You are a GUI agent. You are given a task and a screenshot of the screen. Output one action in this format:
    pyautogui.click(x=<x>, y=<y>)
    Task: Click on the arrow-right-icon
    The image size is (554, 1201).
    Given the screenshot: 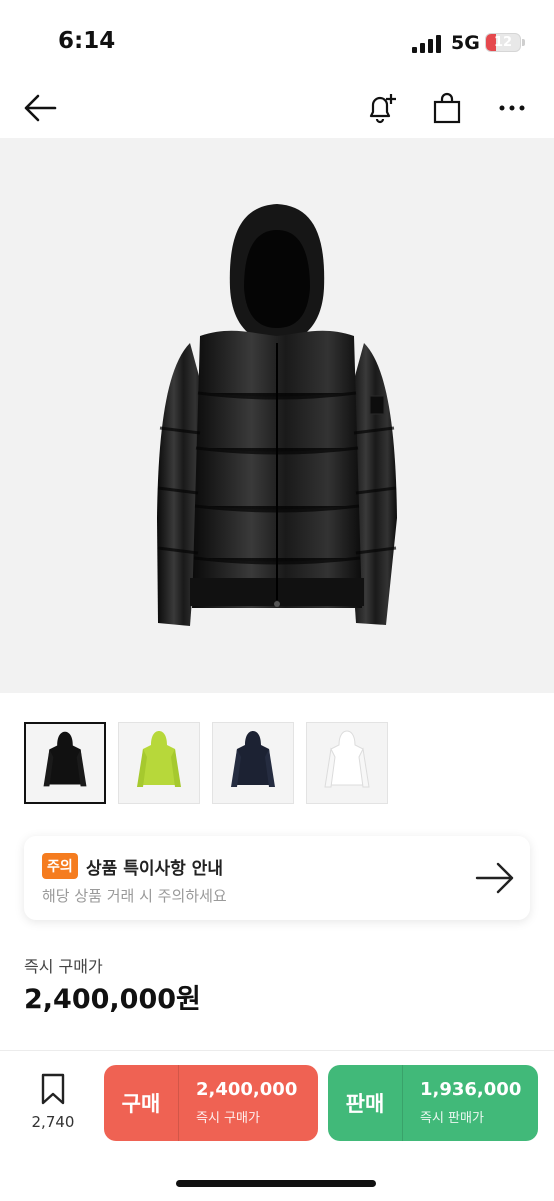 What is the action you would take?
    pyautogui.click(x=494, y=878)
    